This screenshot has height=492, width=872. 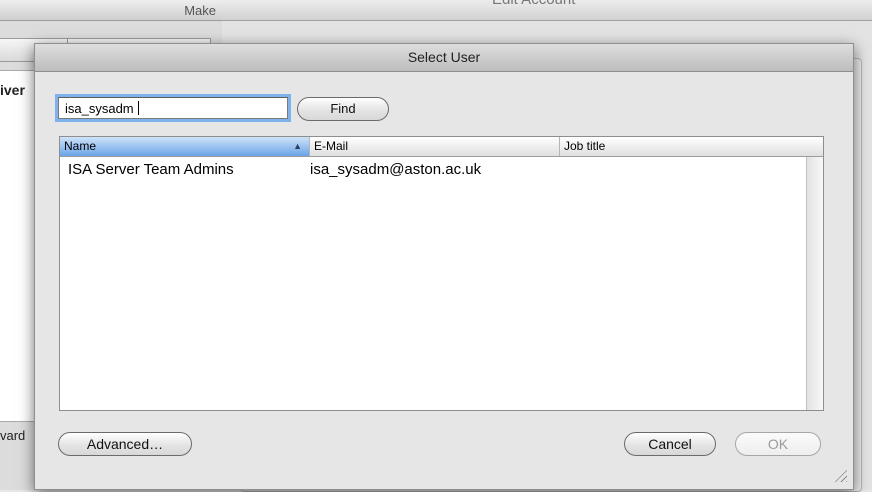 What do you see at coordinates (200, 10) in the screenshot?
I see `background-window-left-title: Make` at bounding box center [200, 10].